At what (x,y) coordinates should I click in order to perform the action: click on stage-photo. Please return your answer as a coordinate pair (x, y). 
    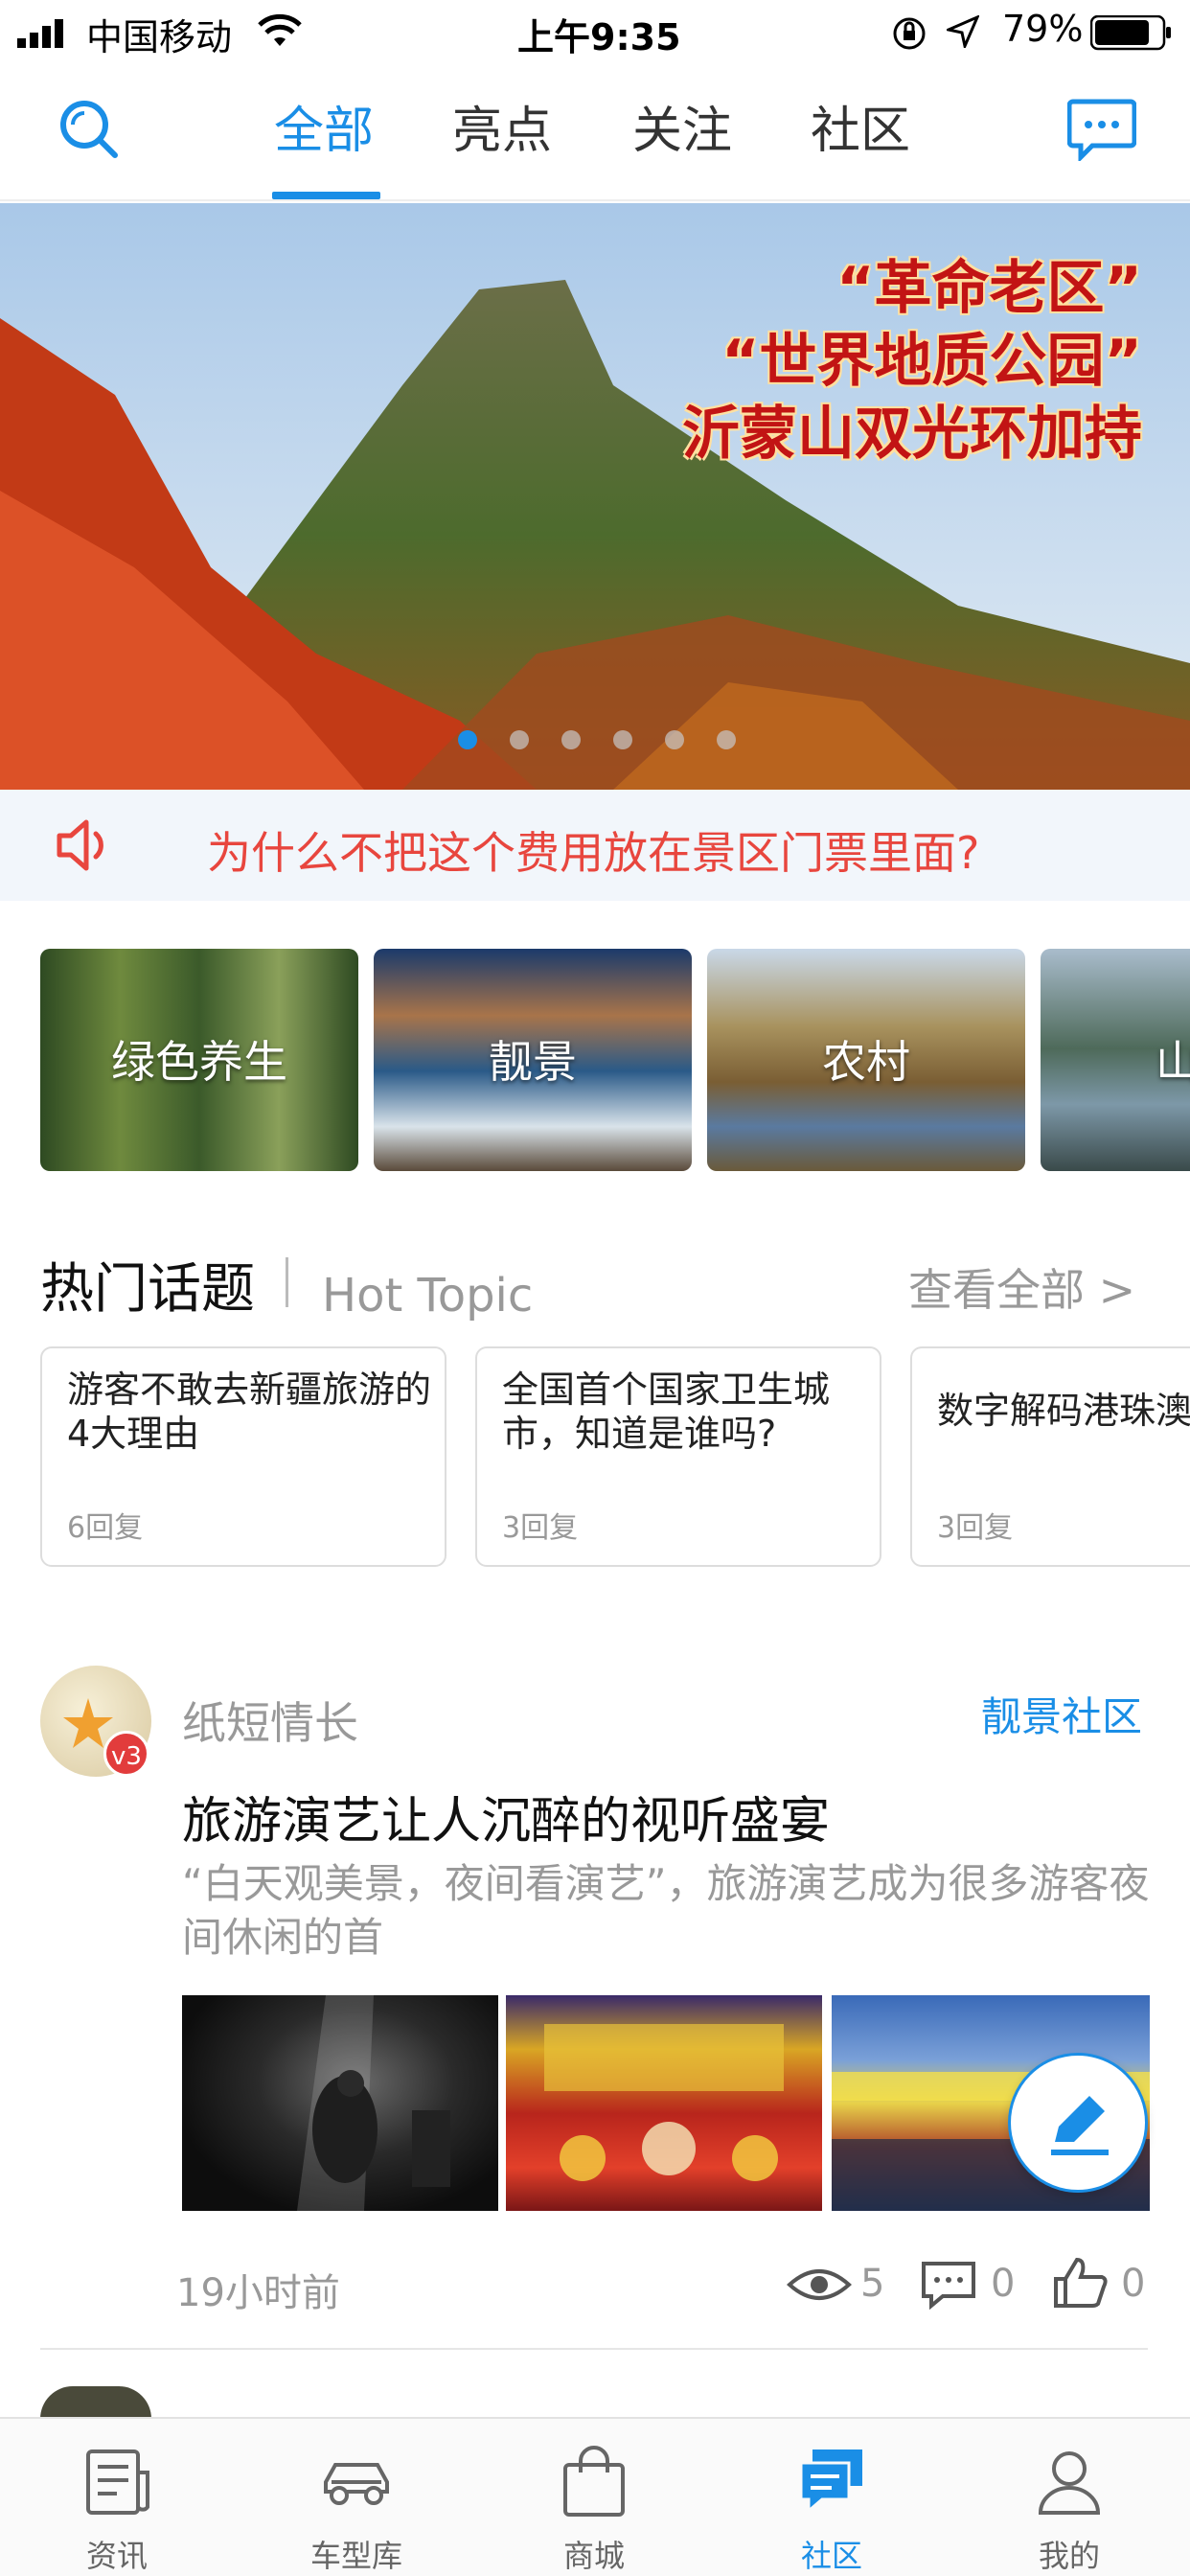
    Looking at the image, I should click on (664, 2102).